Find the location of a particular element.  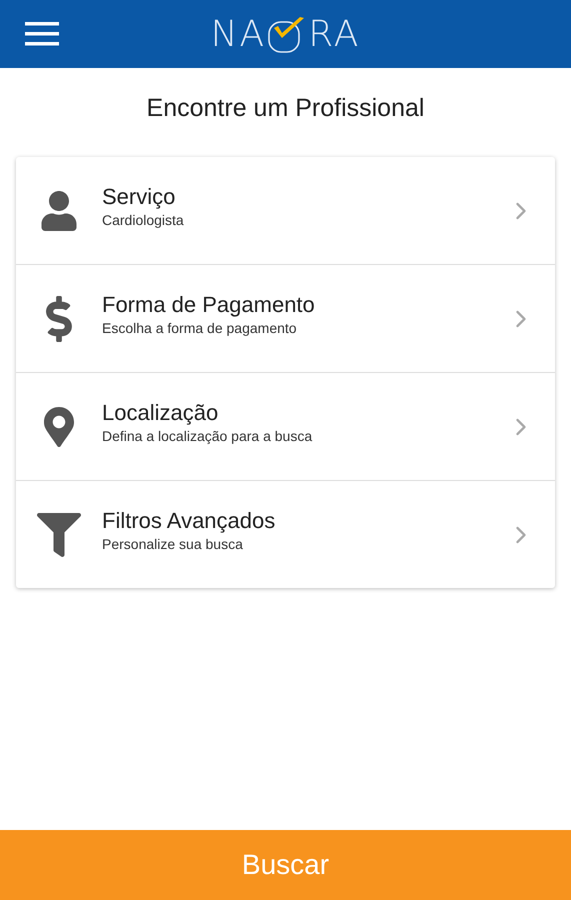

logo-text: NA is located at coordinates (238, 34).